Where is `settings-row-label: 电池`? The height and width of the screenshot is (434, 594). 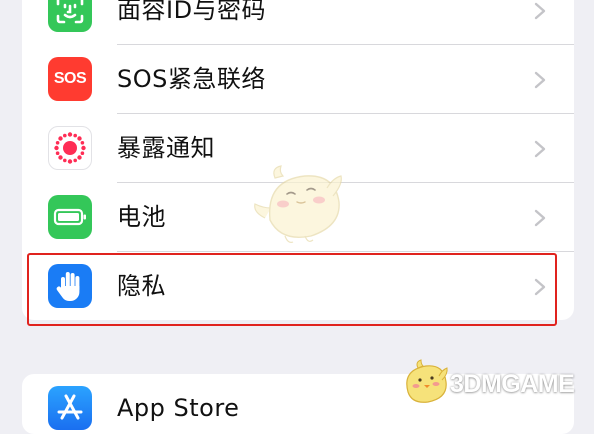
settings-row-label: 电池 is located at coordinates (141, 217).